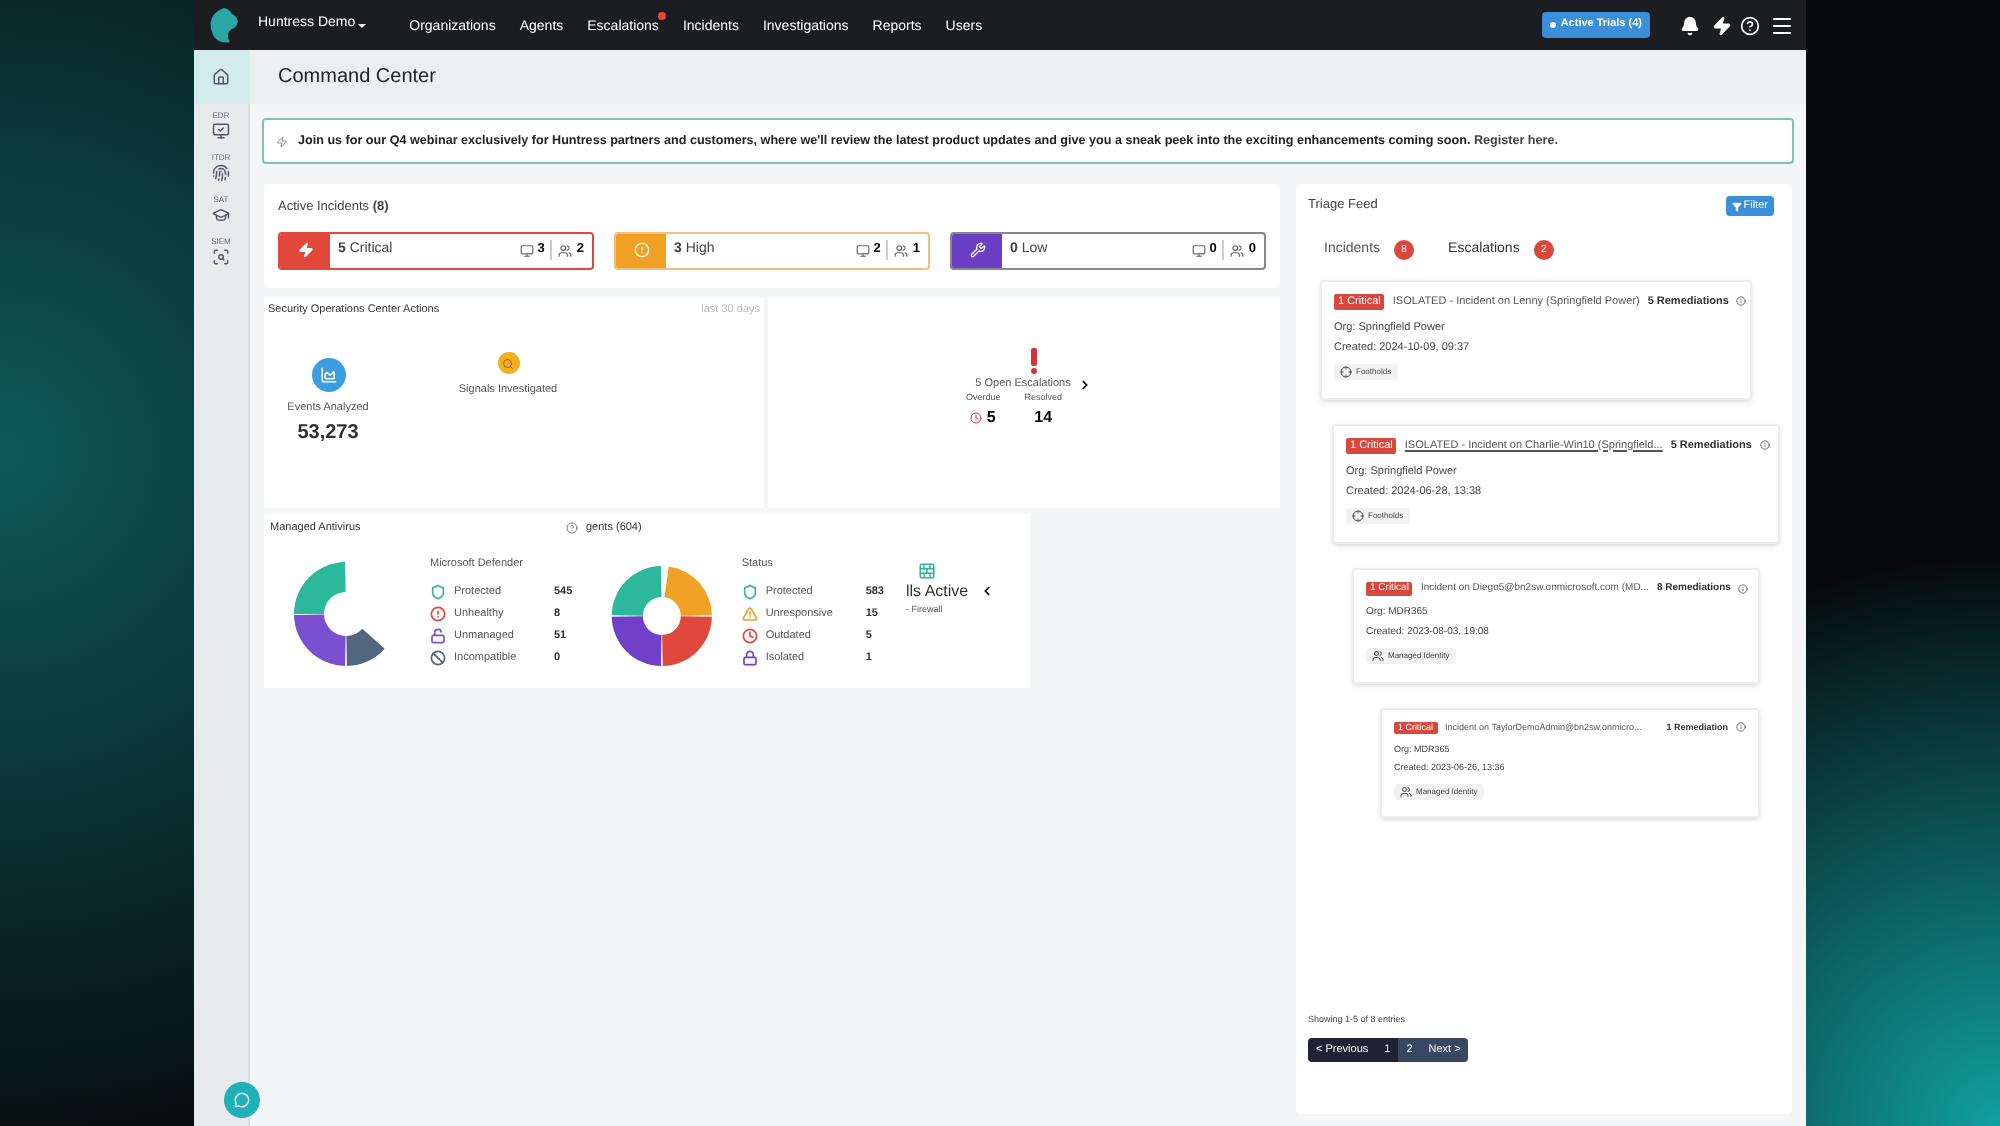 This screenshot has height=1126, width=2000. I want to click on chat-icon, so click(241, 1100).